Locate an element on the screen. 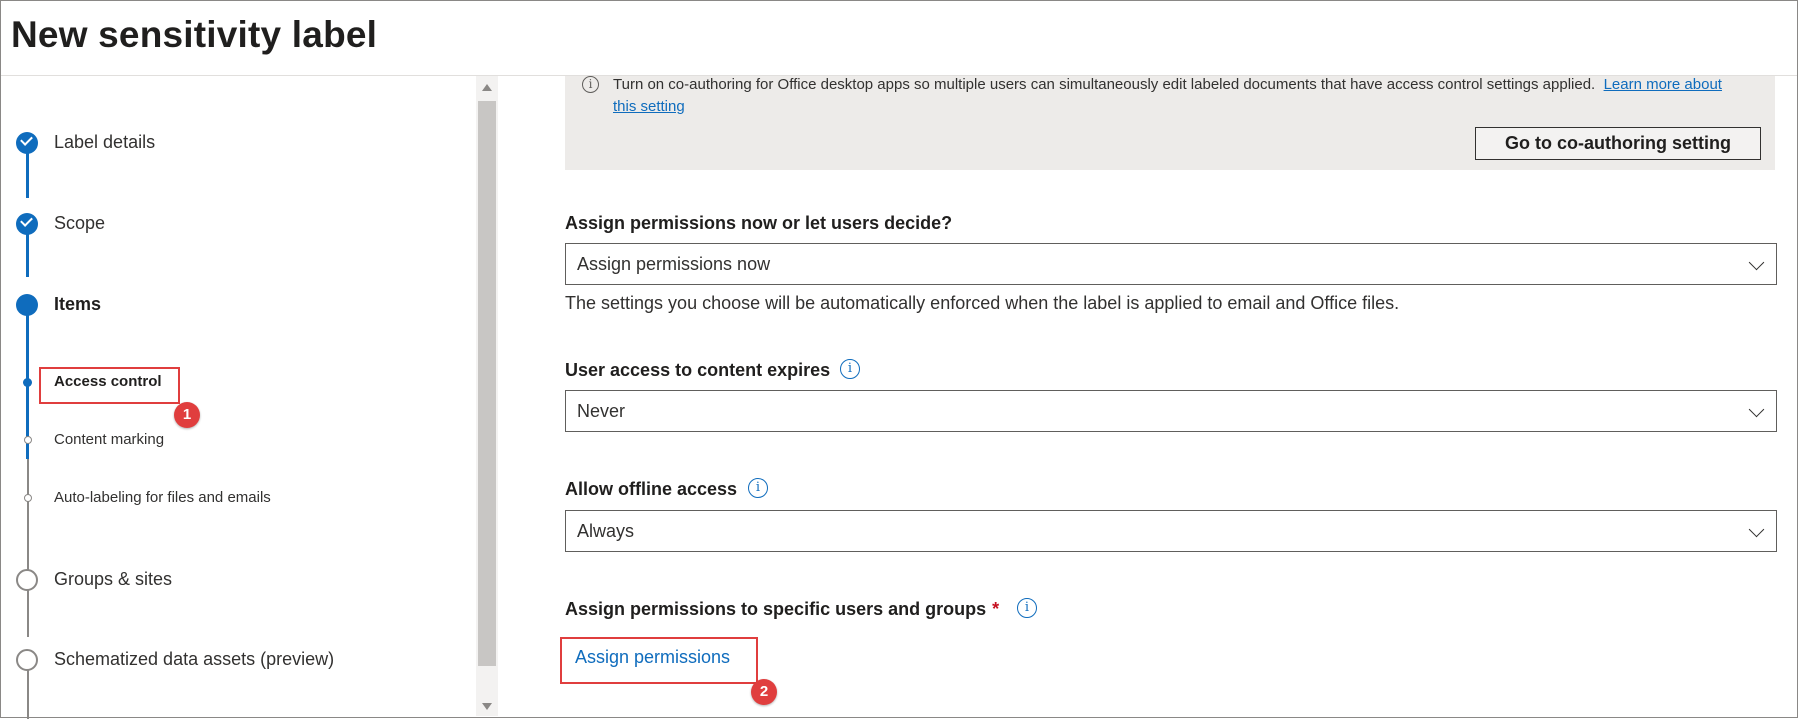 The width and height of the screenshot is (1798, 719). nav-scrollbar is located at coordinates (487, 396).